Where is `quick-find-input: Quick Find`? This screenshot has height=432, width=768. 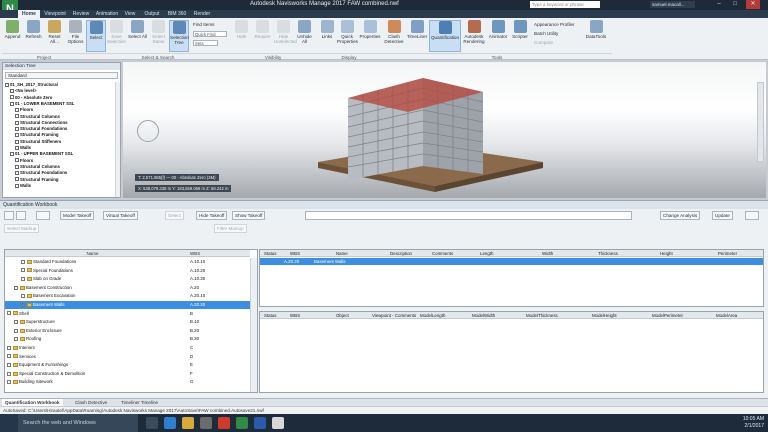
quick-find-input: Quick Find is located at coordinates (210, 34).